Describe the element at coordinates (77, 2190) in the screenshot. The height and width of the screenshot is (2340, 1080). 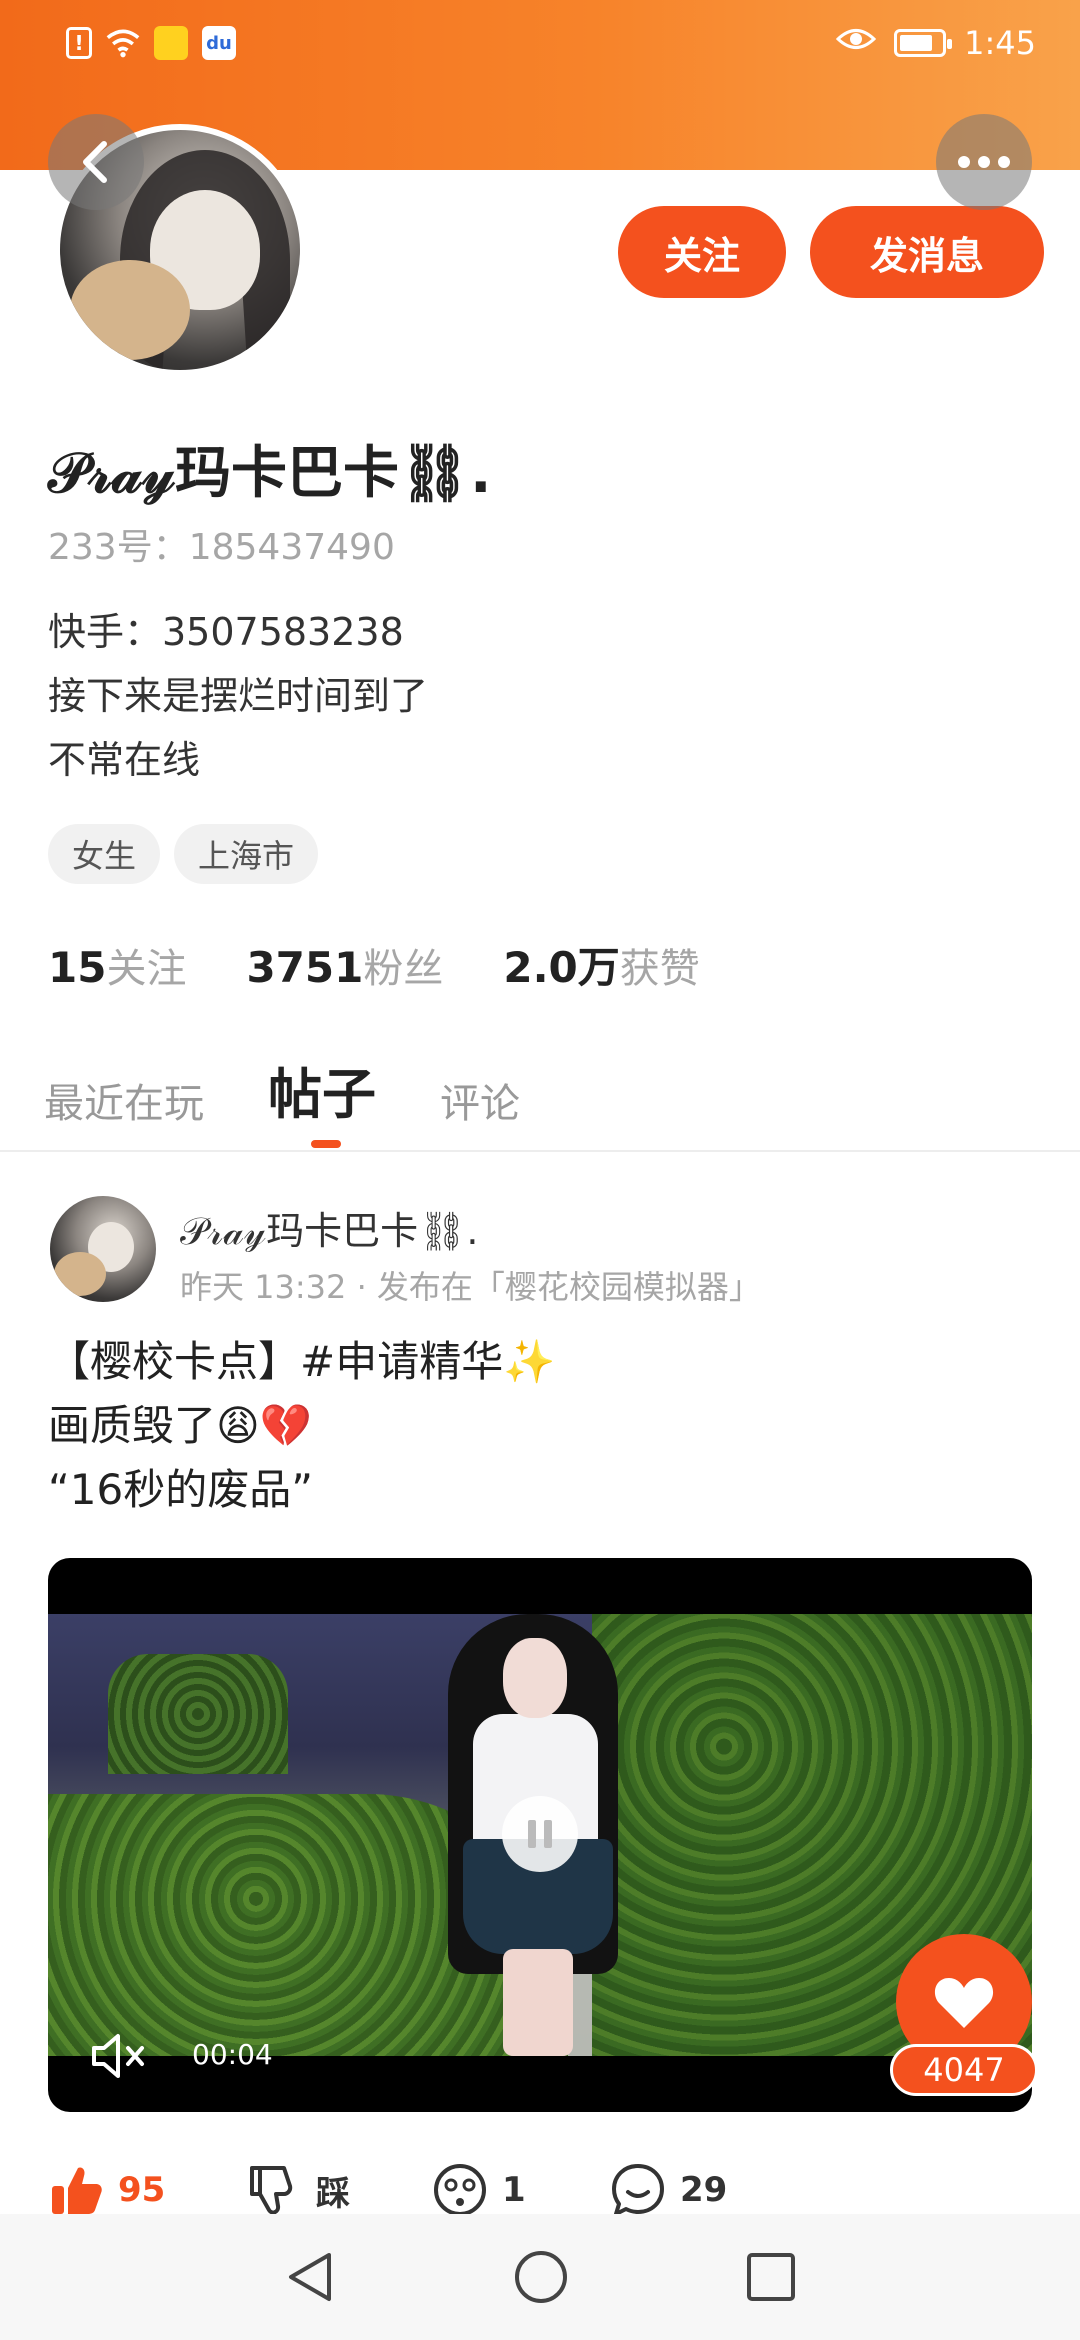
I see `thumbs-up-icon` at that location.